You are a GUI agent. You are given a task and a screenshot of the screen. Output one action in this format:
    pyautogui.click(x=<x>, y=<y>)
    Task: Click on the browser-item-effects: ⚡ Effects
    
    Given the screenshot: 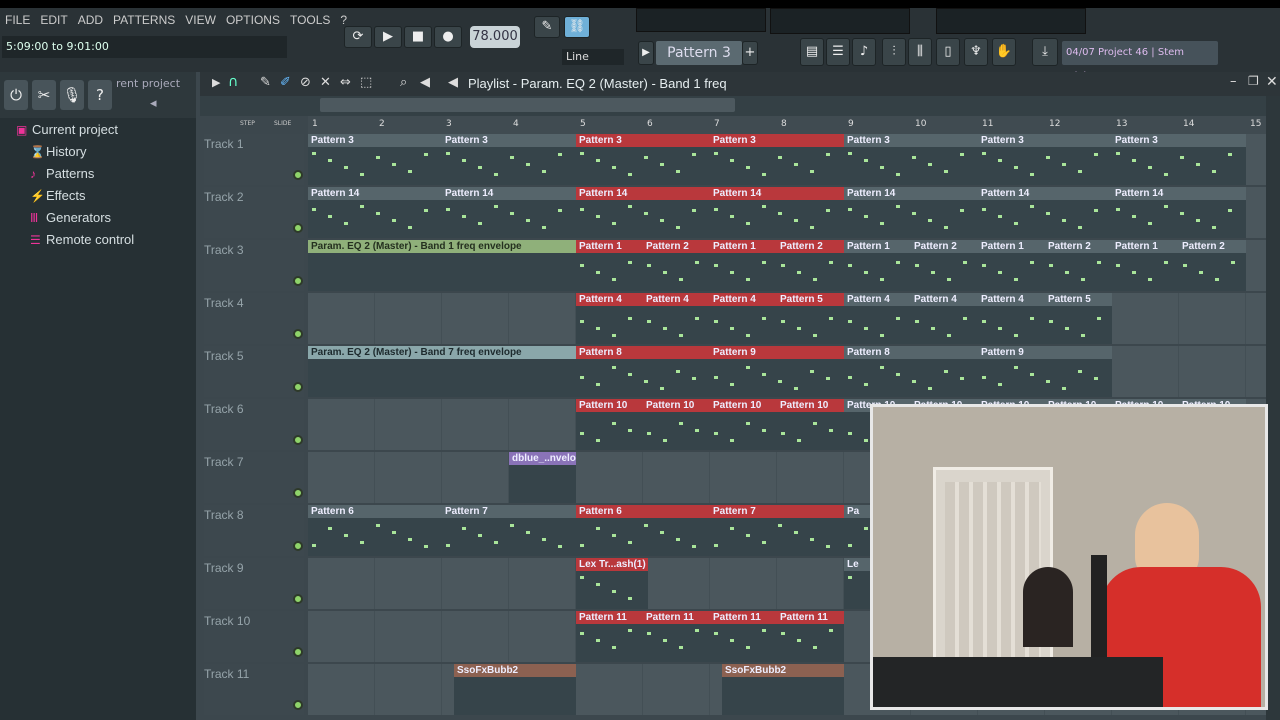 What is the action you would take?
    pyautogui.click(x=58, y=195)
    